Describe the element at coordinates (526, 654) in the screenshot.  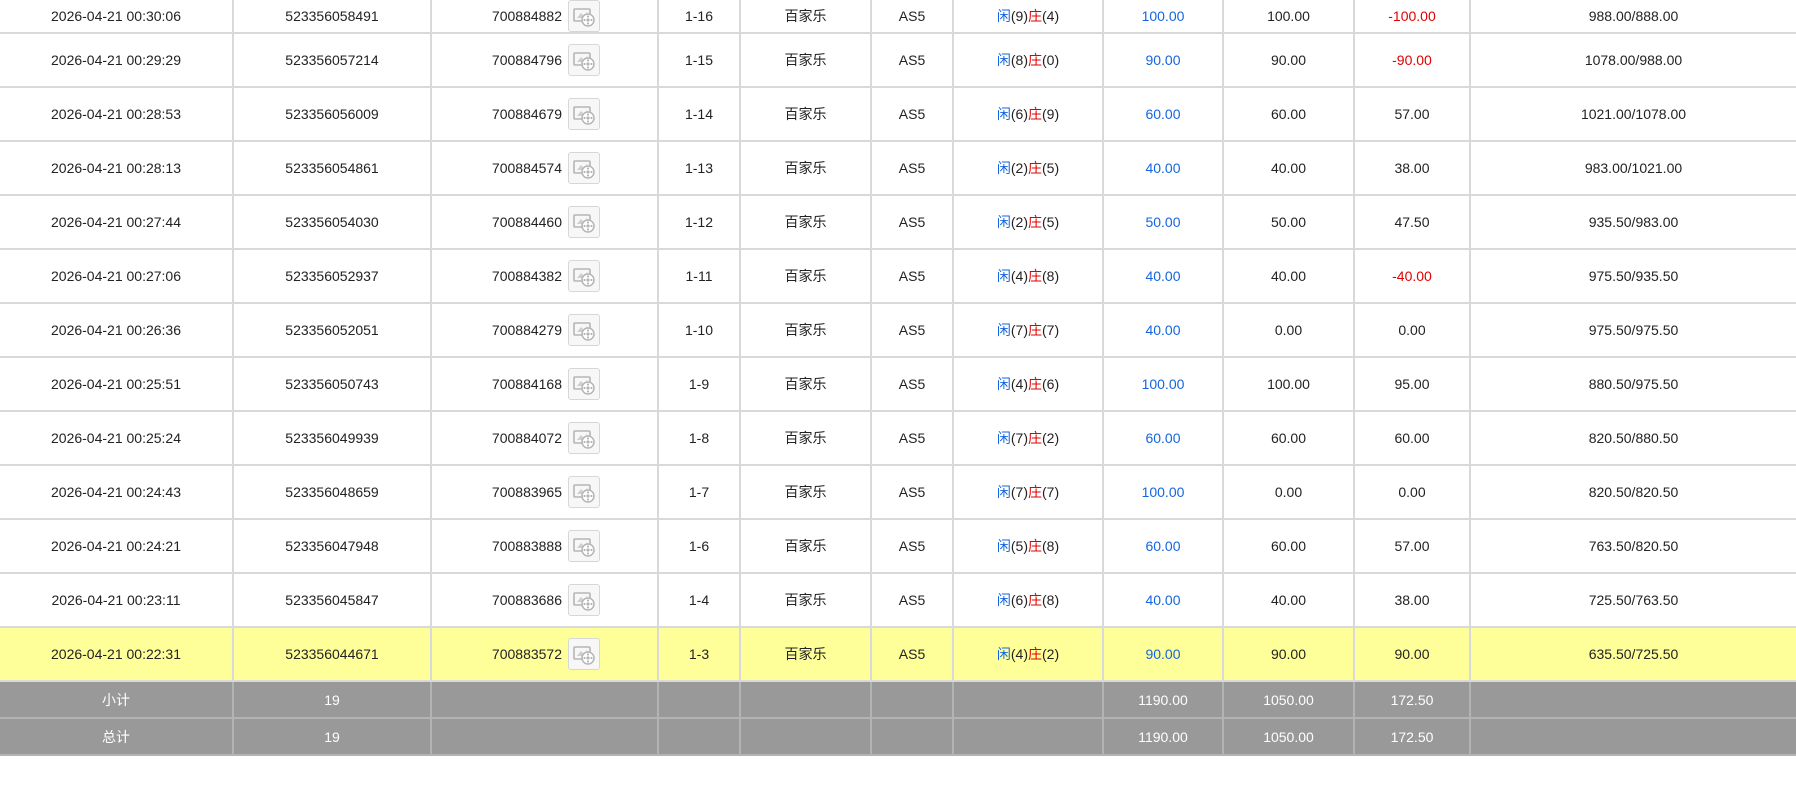
I see `game-id-text: 700883572` at that location.